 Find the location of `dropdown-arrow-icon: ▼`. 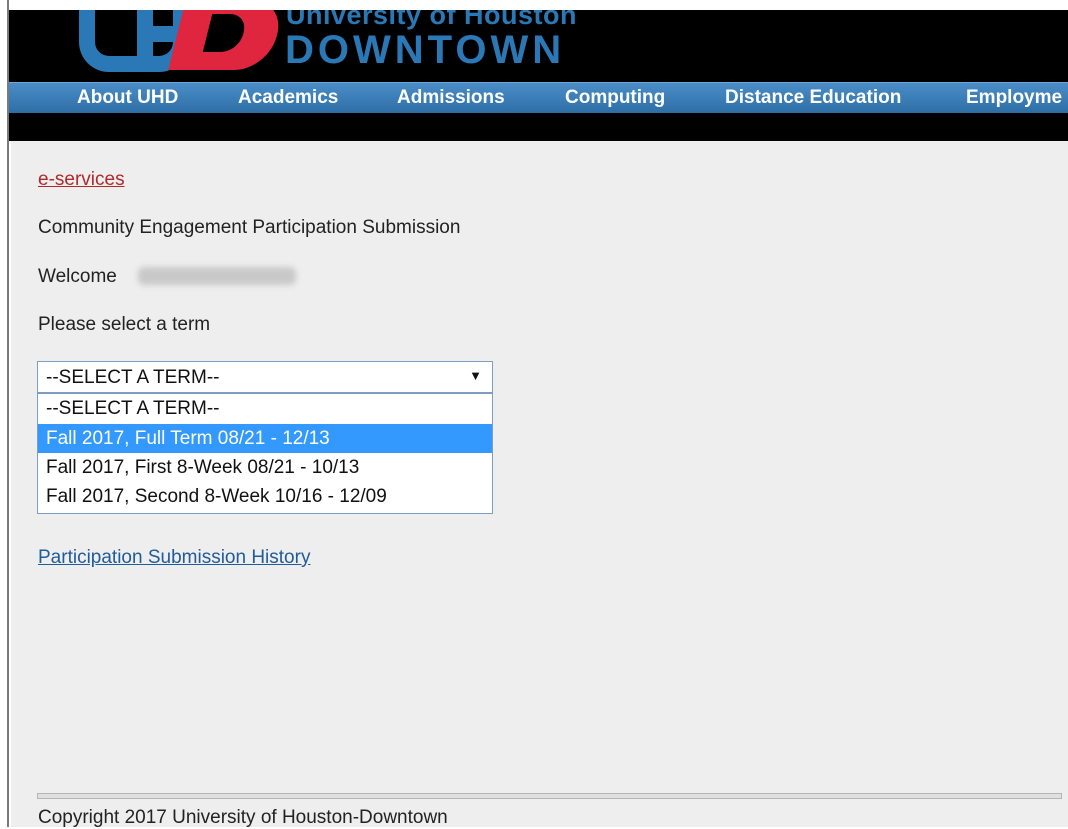

dropdown-arrow-icon: ▼ is located at coordinates (475, 375).